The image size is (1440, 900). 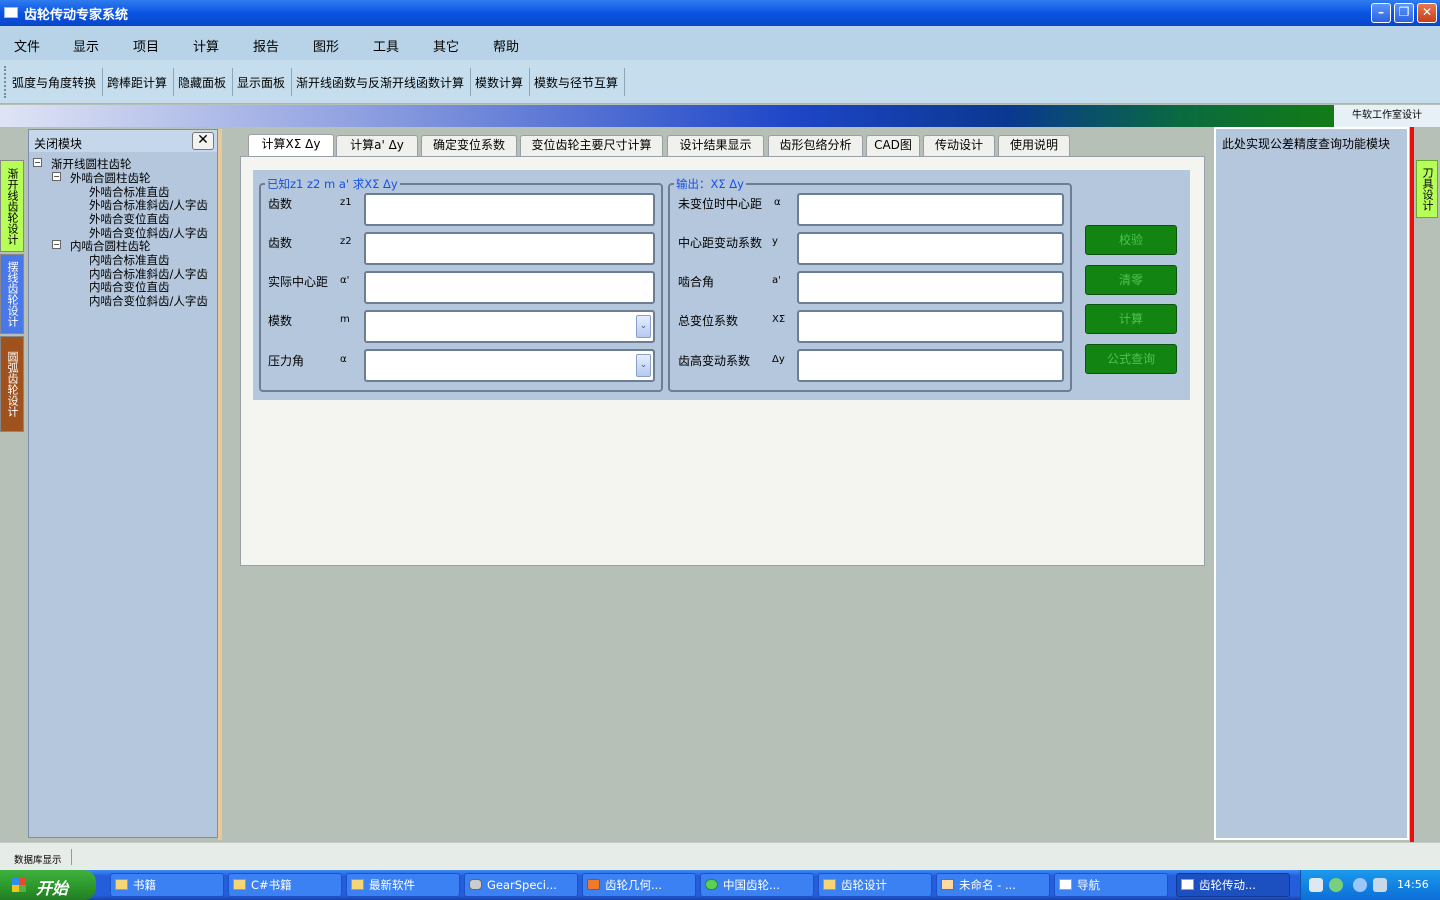 I want to click on menu-file: 文件, so click(x=27, y=45).